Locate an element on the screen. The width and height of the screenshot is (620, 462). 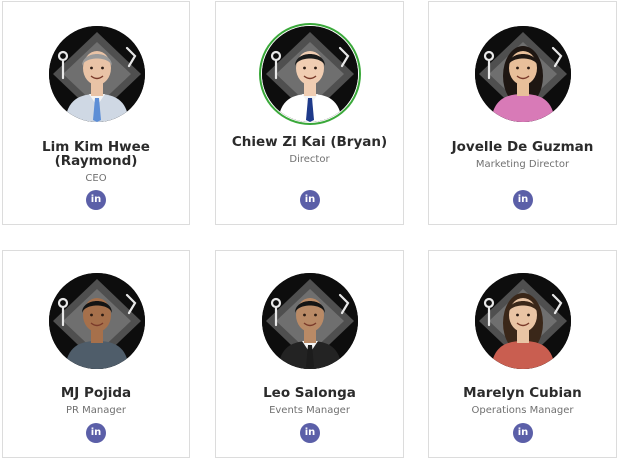
member-name: Jovelle De Guzman is located at coordinates (522, 147).